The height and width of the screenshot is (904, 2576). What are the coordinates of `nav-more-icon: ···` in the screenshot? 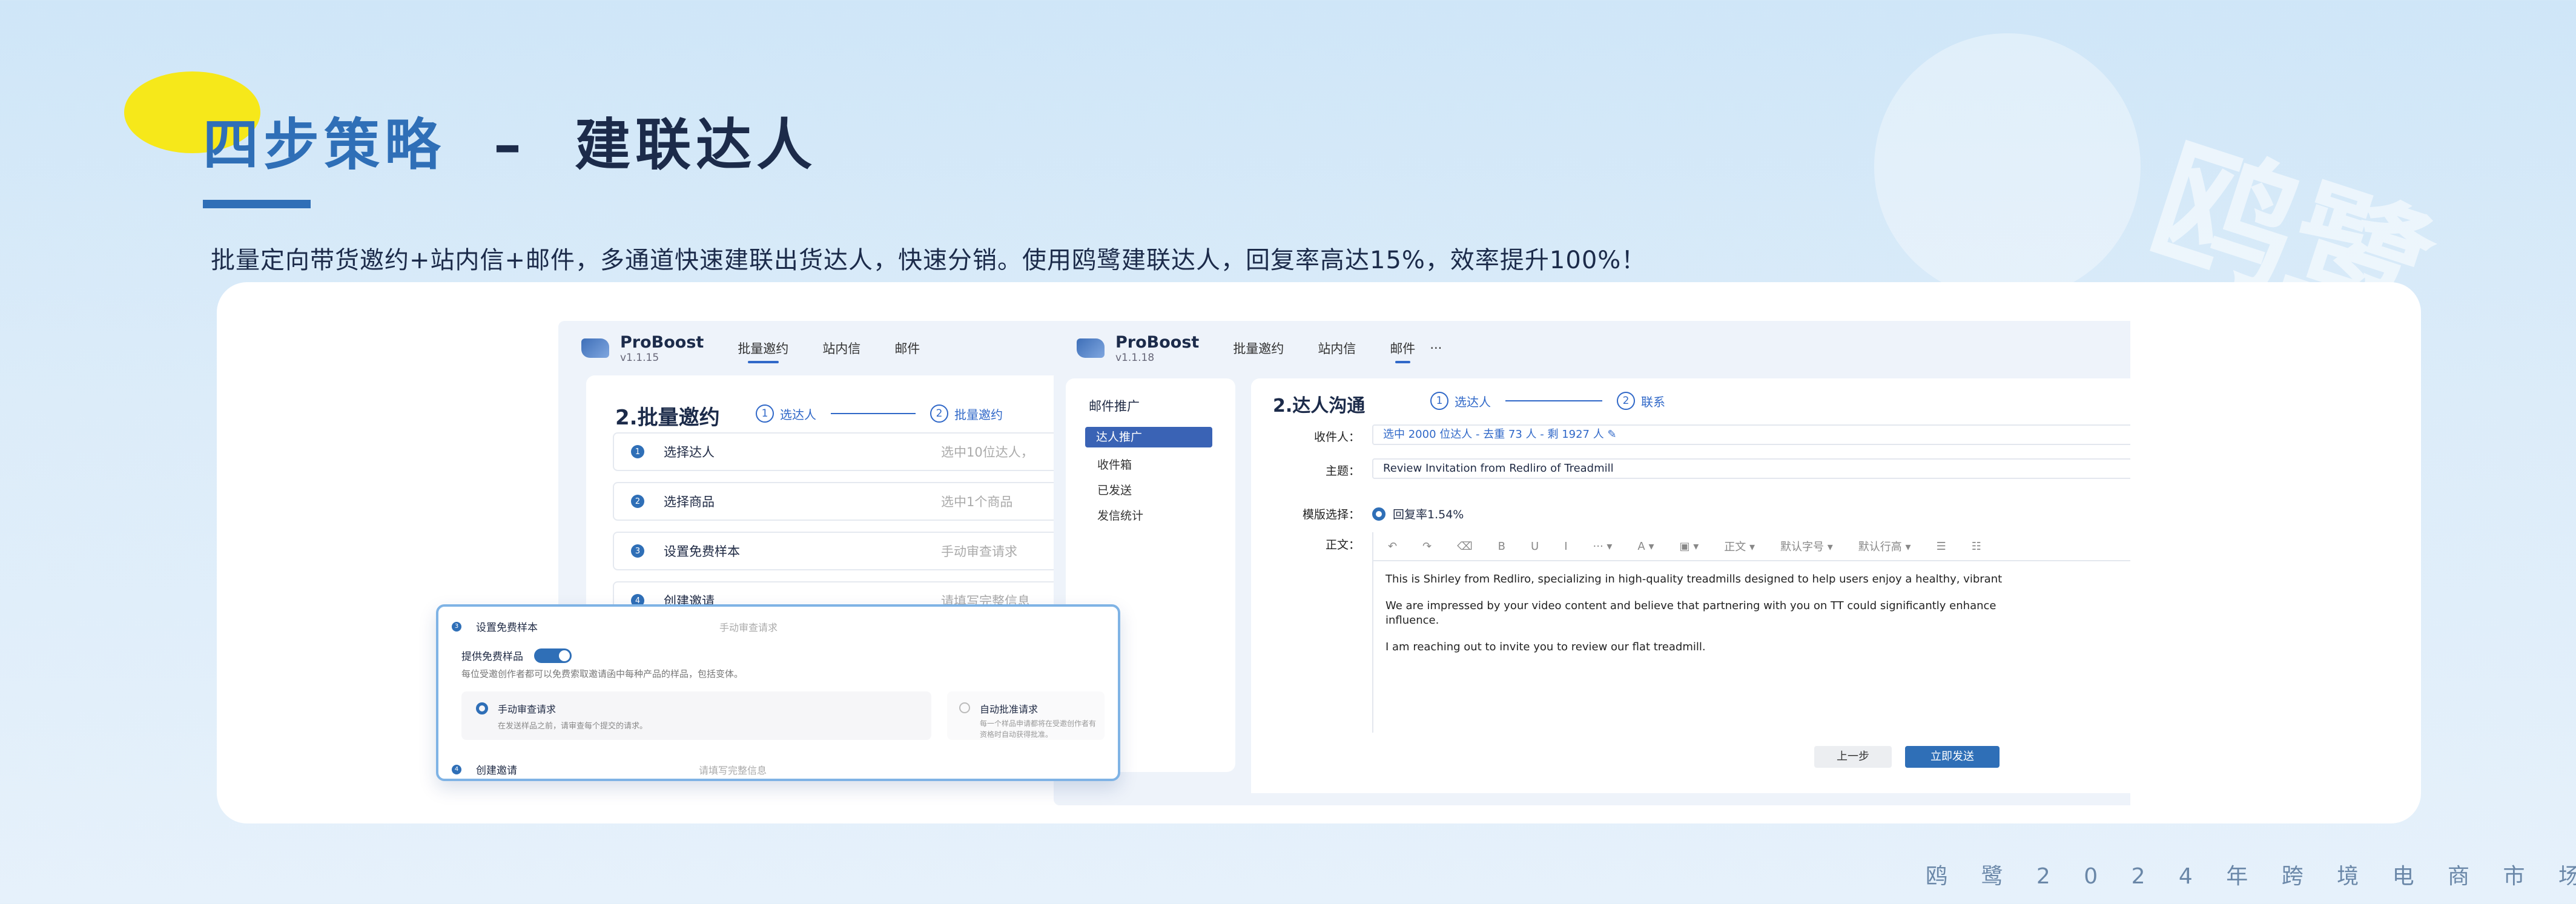 It's located at (1436, 348).